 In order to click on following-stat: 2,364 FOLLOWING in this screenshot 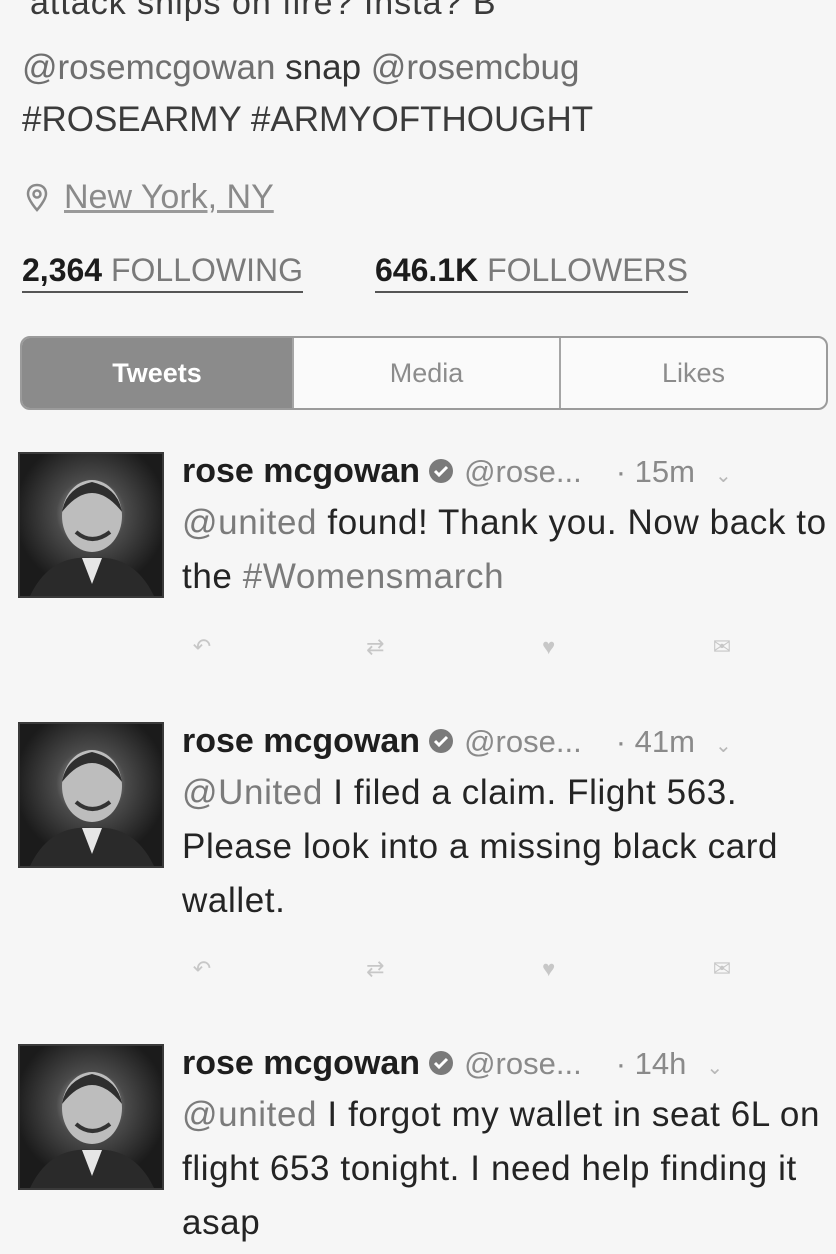, I will do `click(162, 272)`.